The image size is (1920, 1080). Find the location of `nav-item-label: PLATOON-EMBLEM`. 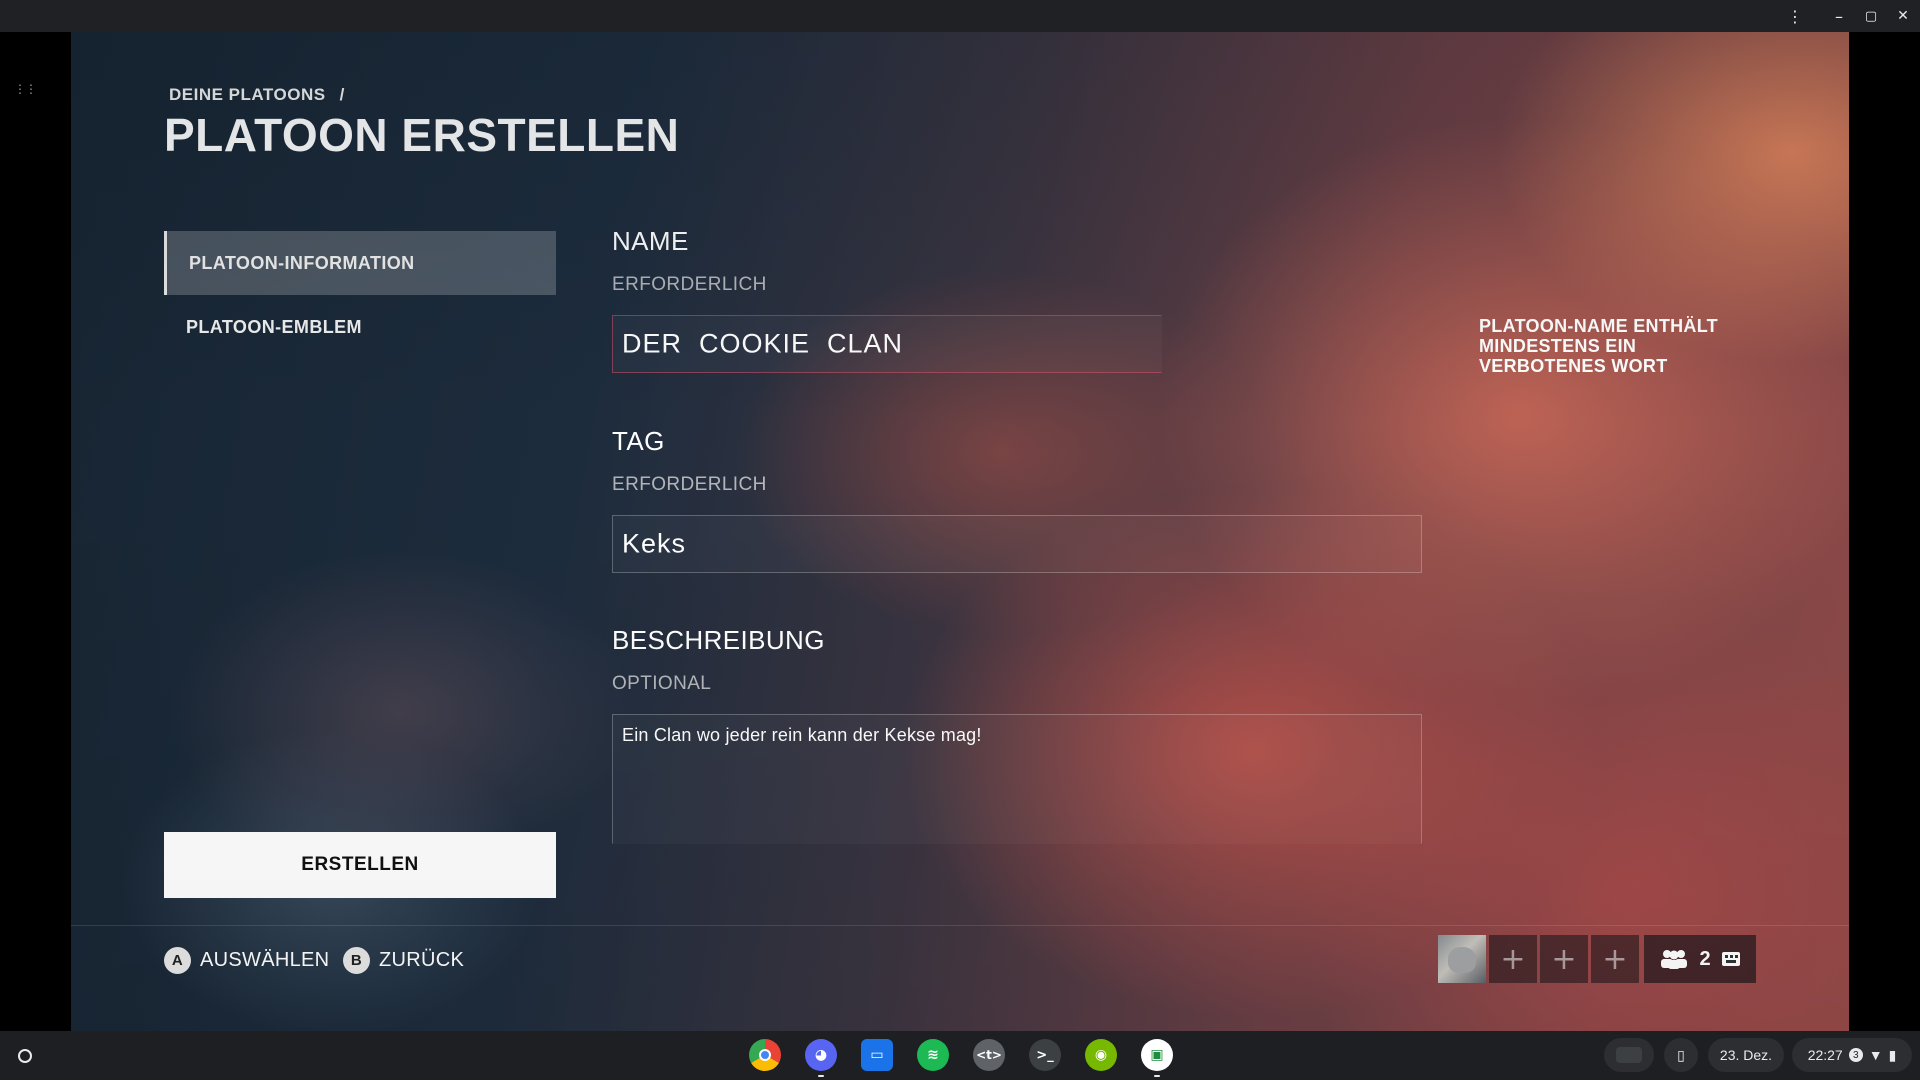

nav-item-label: PLATOON-EMBLEM is located at coordinates (274, 326).